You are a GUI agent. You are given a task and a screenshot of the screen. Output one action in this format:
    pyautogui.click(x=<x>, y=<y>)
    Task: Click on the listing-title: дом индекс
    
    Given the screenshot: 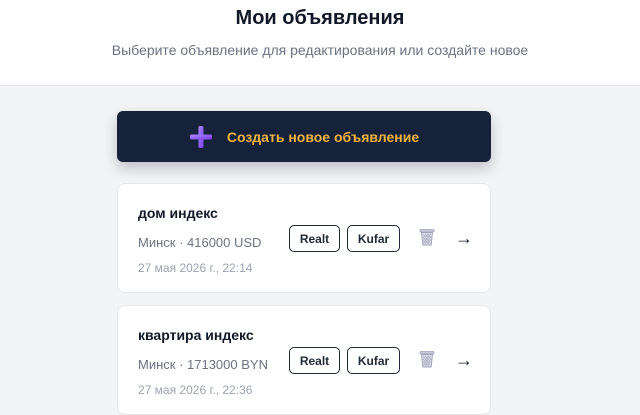 What is the action you would take?
    pyautogui.click(x=178, y=213)
    